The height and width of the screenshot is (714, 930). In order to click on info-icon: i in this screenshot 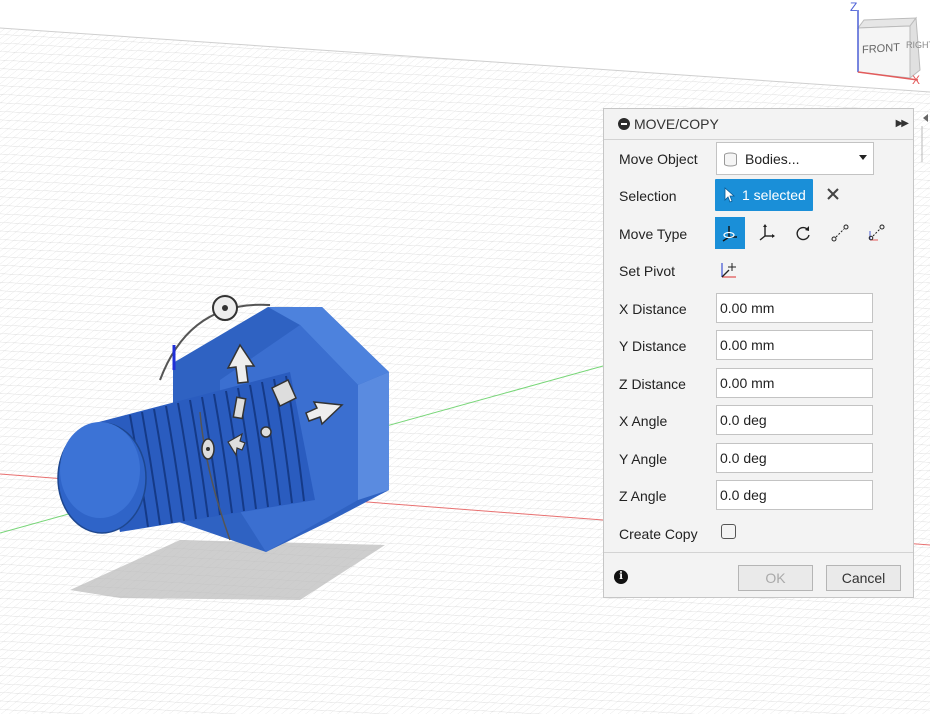, I will do `click(621, 577)`.